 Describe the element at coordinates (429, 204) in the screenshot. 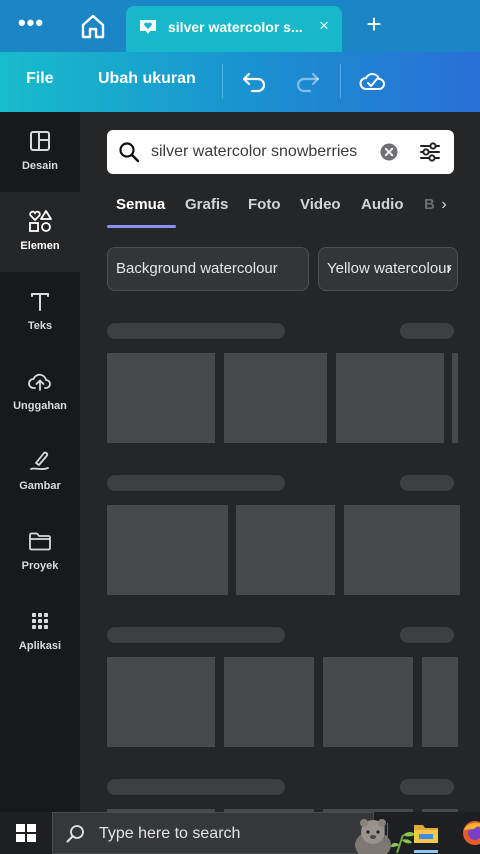

I see `tab-partial: B` at that location.